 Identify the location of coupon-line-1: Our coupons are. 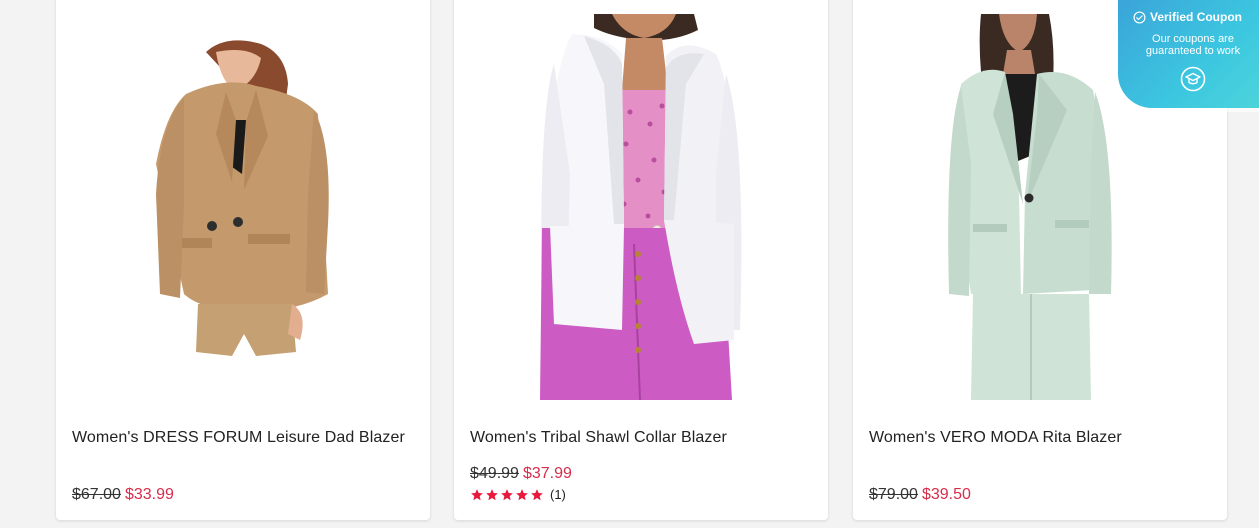
(1193, 39).